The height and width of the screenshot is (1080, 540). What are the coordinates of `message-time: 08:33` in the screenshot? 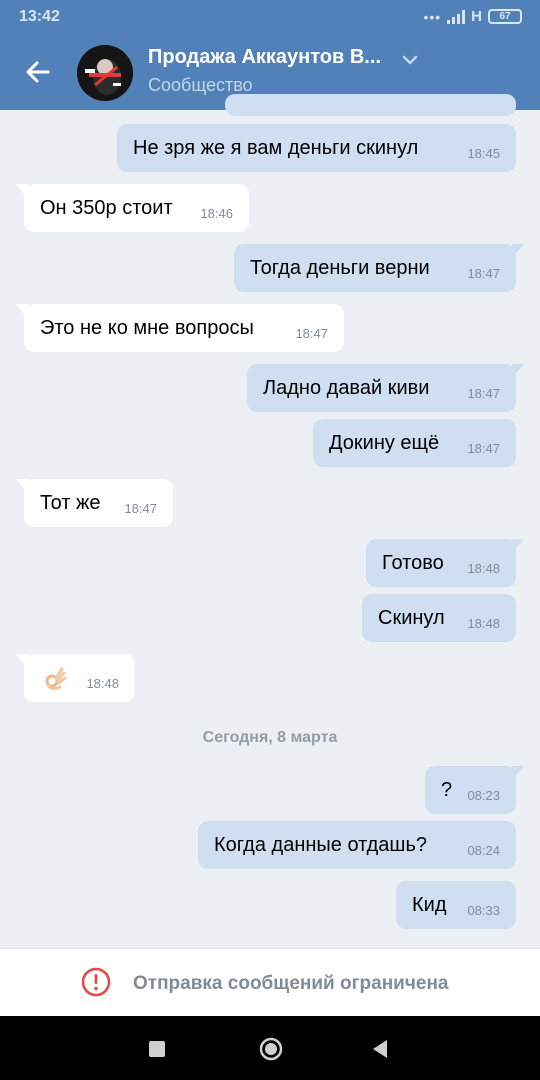 It's located at (483, 910).